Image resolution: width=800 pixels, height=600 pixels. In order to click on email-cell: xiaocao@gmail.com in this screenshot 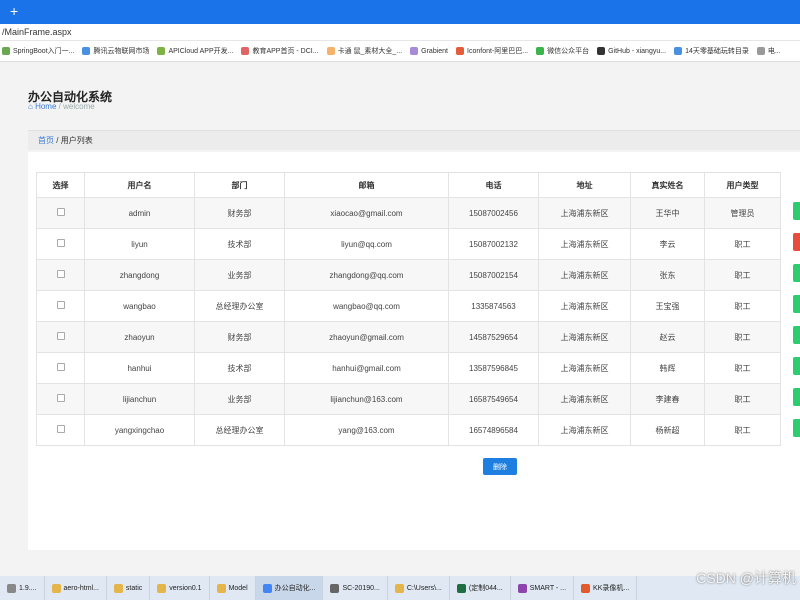, I will do `click(366, 213)`.